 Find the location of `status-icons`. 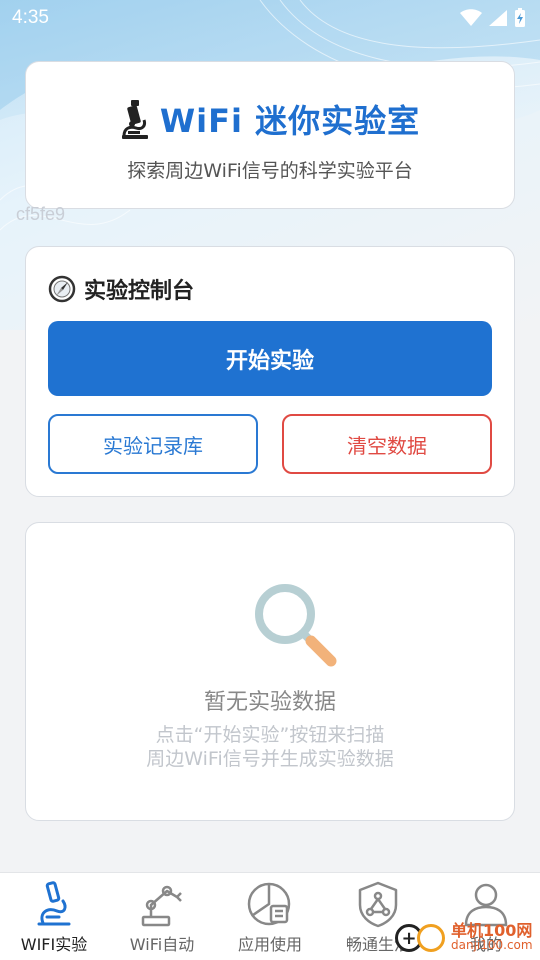

status-icons is located at coordinates (493, 18).